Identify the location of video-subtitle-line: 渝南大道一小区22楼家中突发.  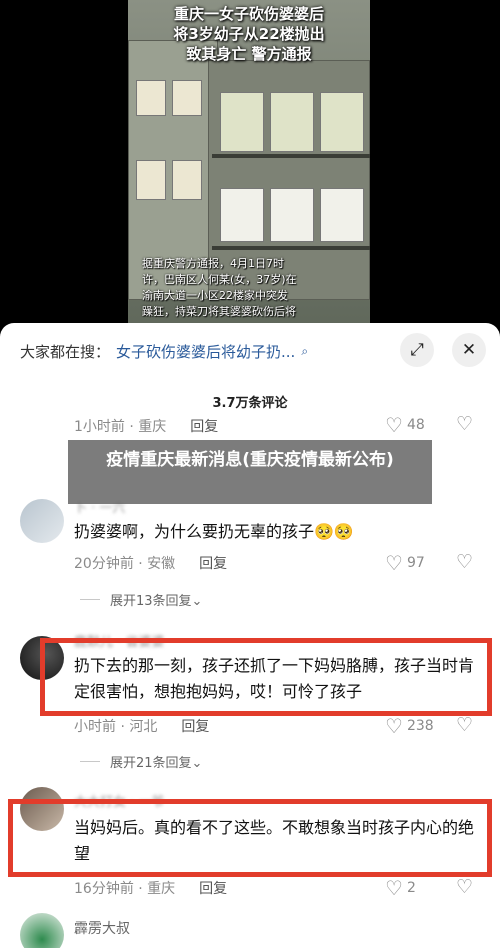
(215, 295).